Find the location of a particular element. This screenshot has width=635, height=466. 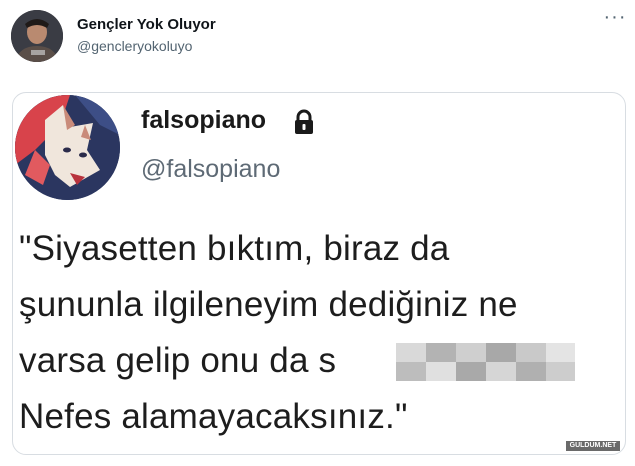

quoted-text-line: şununla ilgileneyim dediğiniz ne is located at coordinates (268, 304).